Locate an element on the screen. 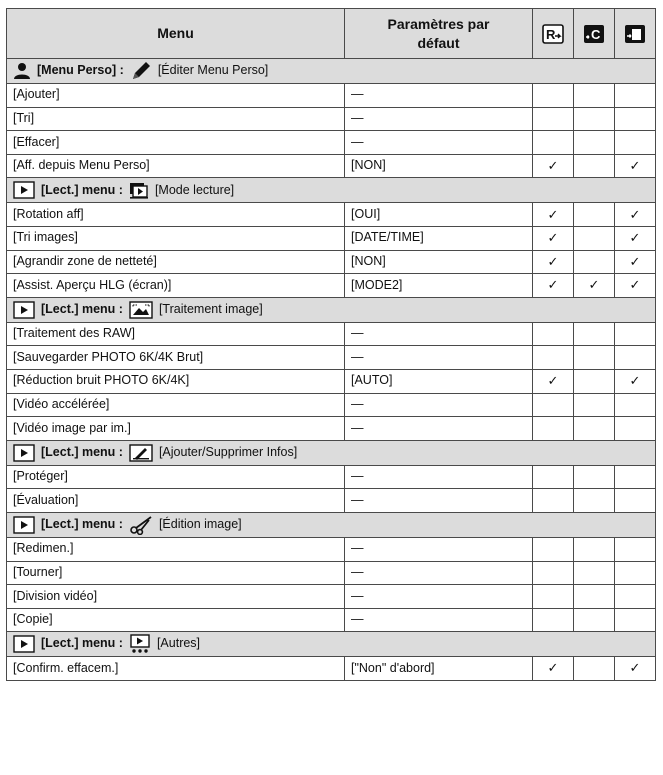 The height and width of the screenshot is (775, 663). table-row: [Vidéo image par im.] — is located at coordinates (331, 428).